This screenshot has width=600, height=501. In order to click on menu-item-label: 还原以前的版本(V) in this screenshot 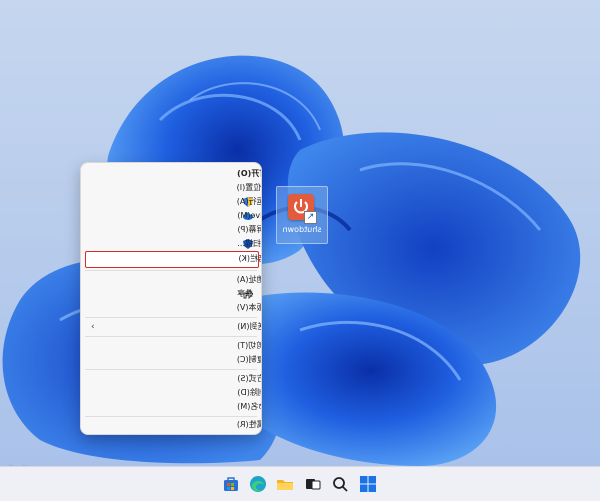, I will do `click(249, 307)`.